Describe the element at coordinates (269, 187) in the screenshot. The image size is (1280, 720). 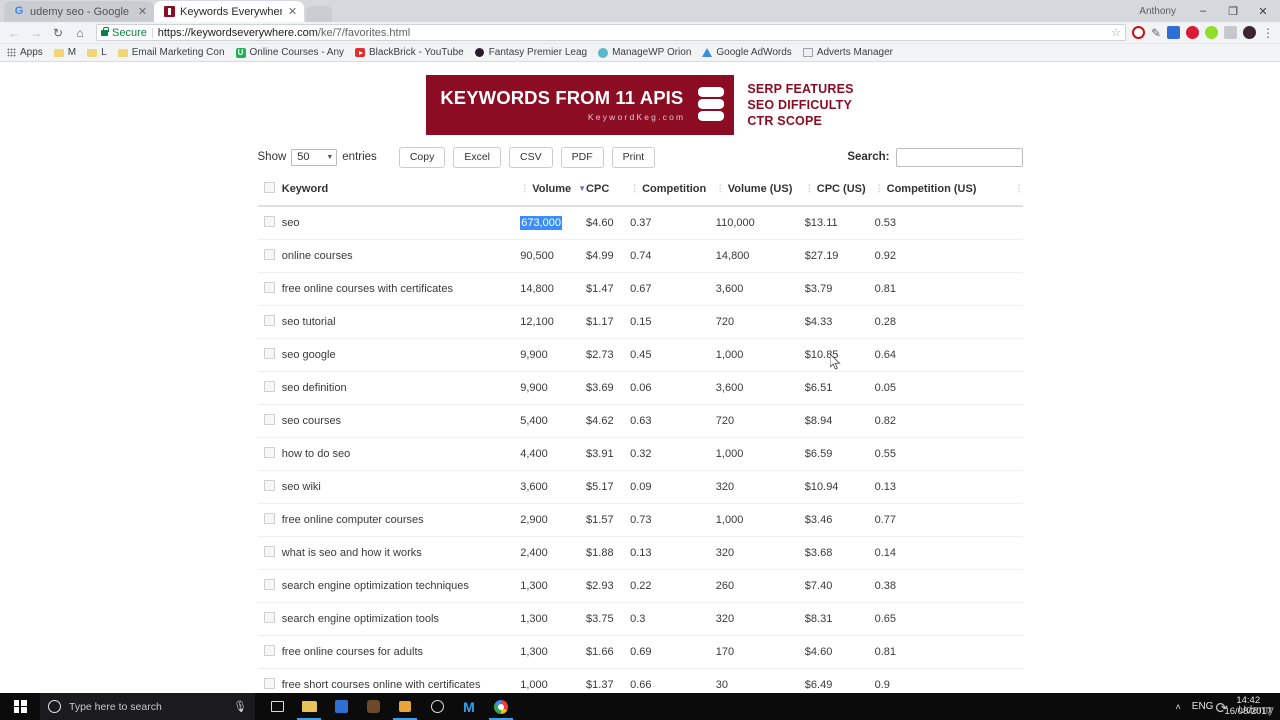
I see `select-all-checkbox` at that location.